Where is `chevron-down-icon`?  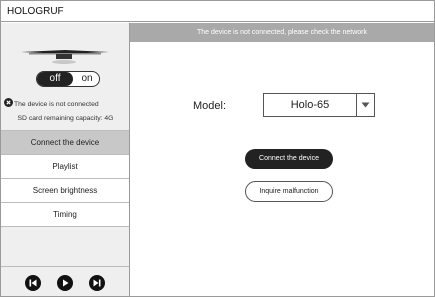 chevron-down-icon is located at coordinates (365, 105).